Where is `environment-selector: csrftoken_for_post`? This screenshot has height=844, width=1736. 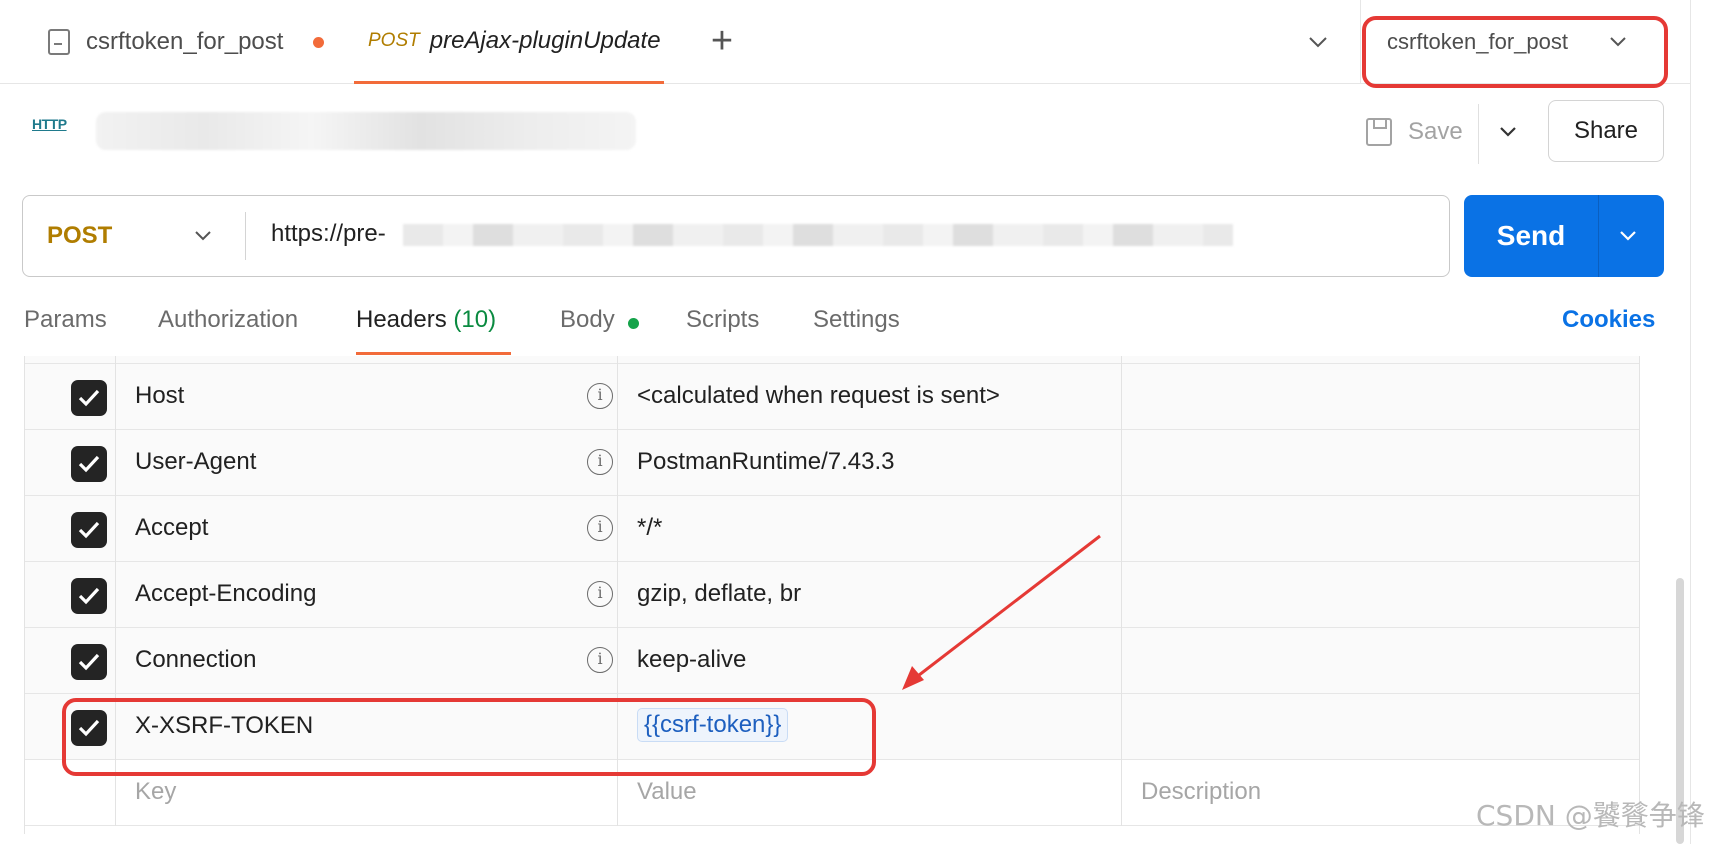
environment-selector: csrftoken_for_post is located at coordinates (1515, 42).